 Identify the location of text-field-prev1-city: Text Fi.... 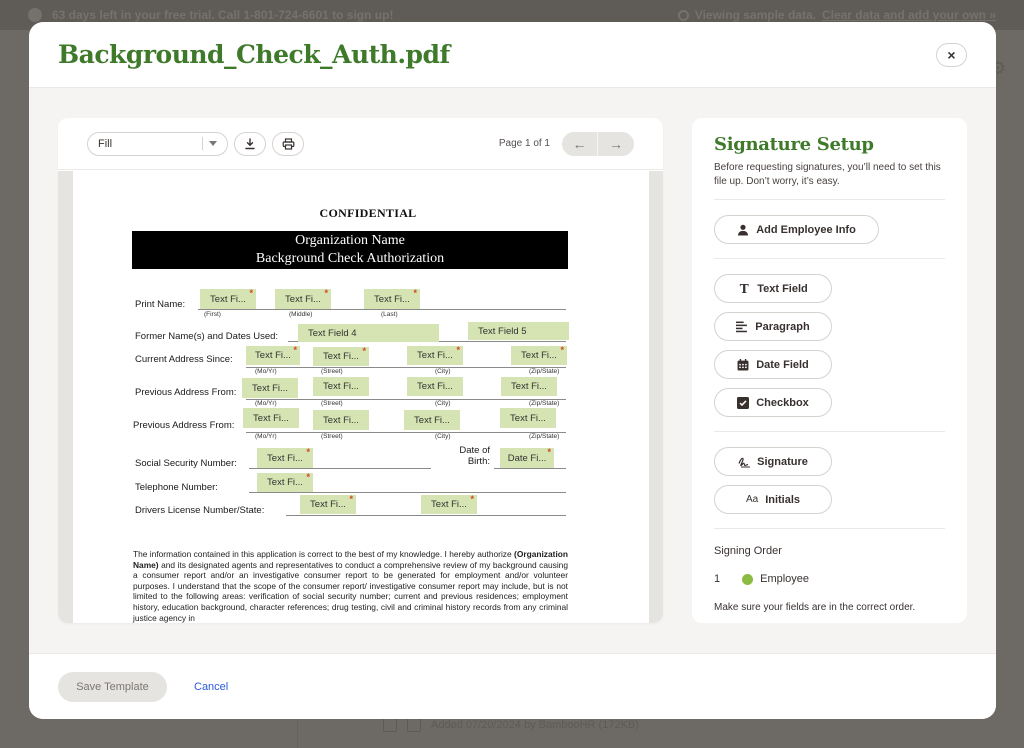
(435, 386).